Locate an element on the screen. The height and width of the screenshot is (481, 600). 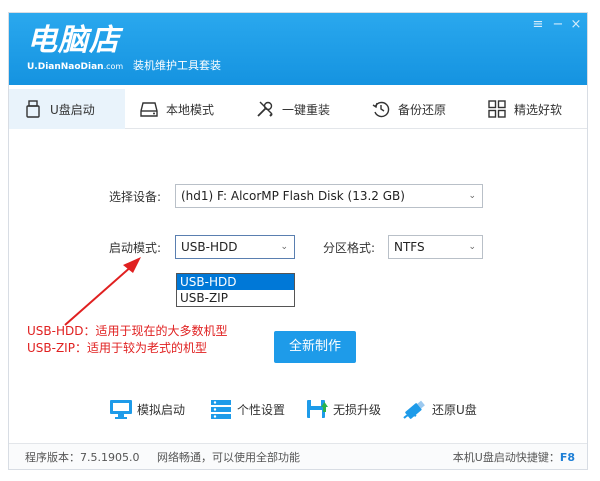
logo-url-bold: U.DianNaoDian is located at coordinates (65, 67).